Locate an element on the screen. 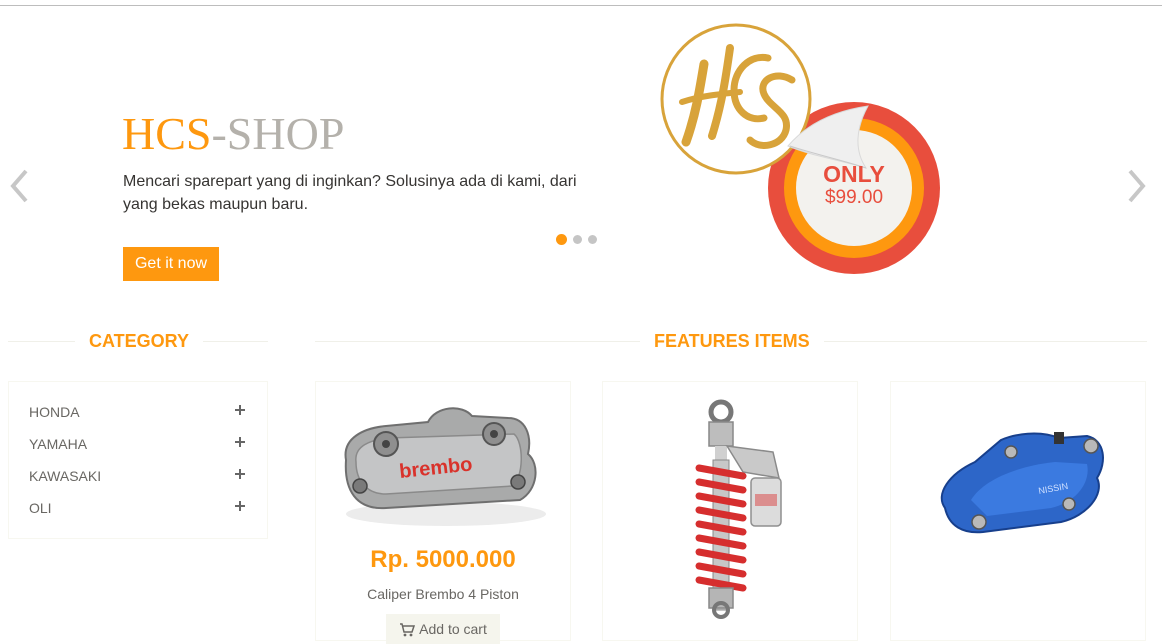 This screenshot has width=1162, height=644. badge-only-label: ONLY is located at coordinates (854, 174).